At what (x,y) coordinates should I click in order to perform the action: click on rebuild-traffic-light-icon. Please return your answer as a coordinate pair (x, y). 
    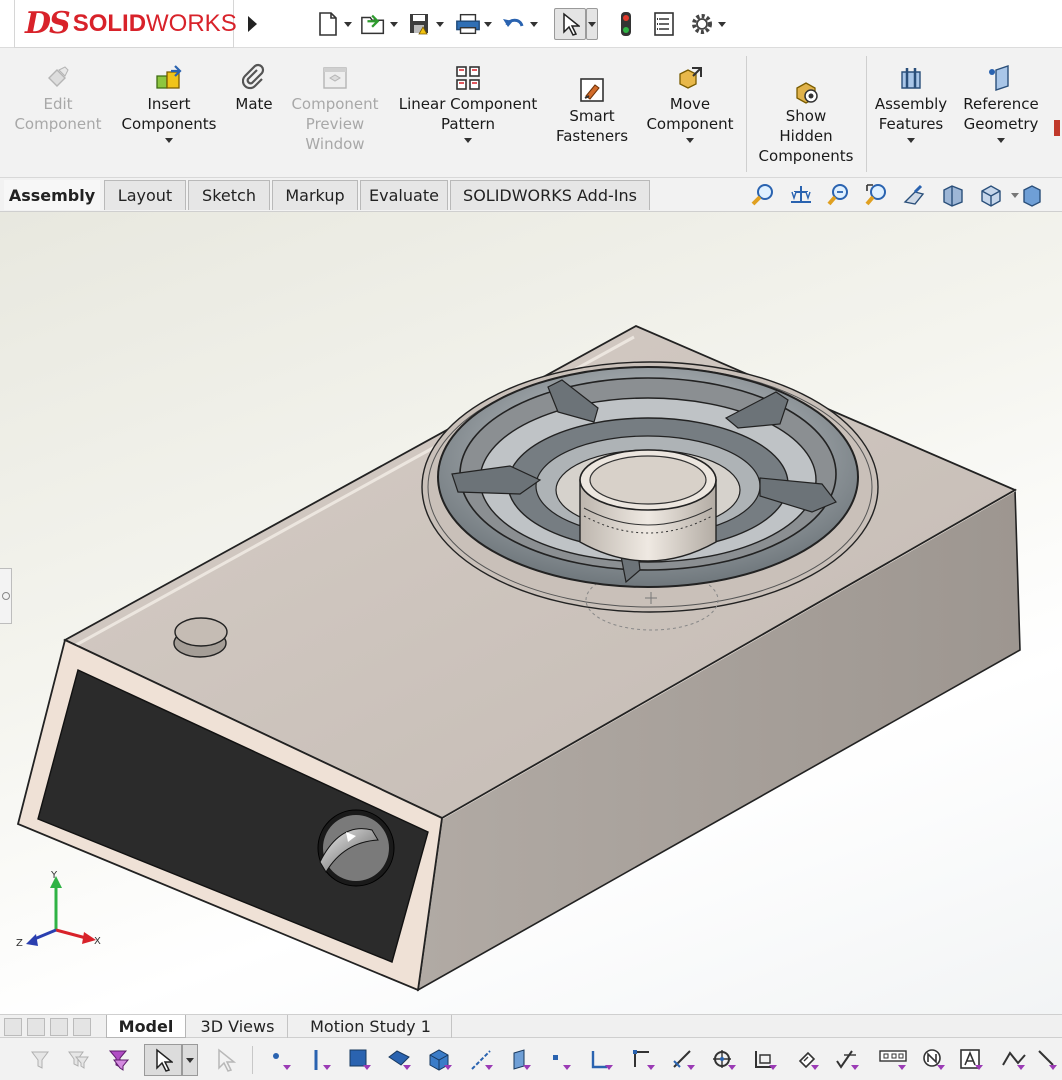
    Looking at the image, I should click on (626, 24).